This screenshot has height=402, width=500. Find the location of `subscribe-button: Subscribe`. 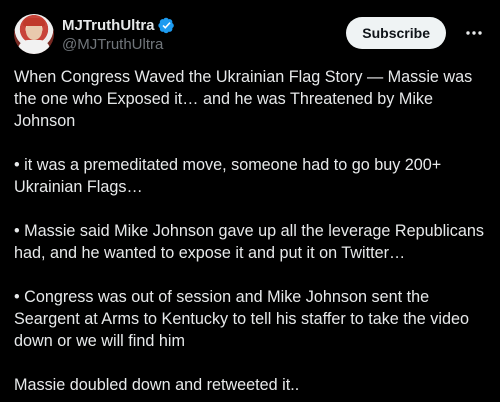

subscribe-button: Subscribe is located at coordinates (396, 33).